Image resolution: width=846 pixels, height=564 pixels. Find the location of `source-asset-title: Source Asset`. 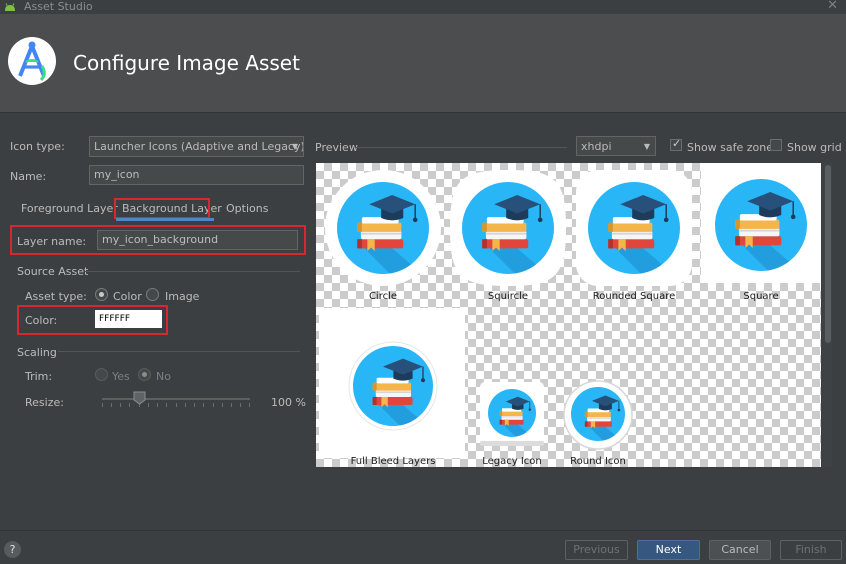

source-asset-title: Source Asset is located at coordinates (53, 271).